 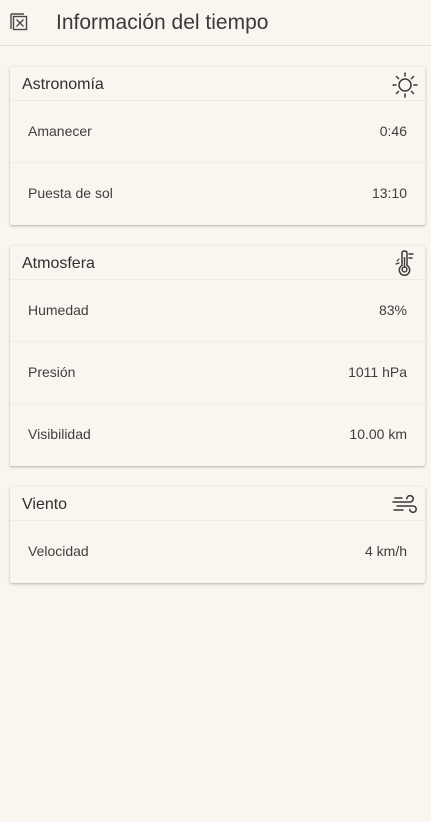 I want to click on atmosphere-row-visibility: Visibilidad 10.00 km, so click(x=217, y=435).